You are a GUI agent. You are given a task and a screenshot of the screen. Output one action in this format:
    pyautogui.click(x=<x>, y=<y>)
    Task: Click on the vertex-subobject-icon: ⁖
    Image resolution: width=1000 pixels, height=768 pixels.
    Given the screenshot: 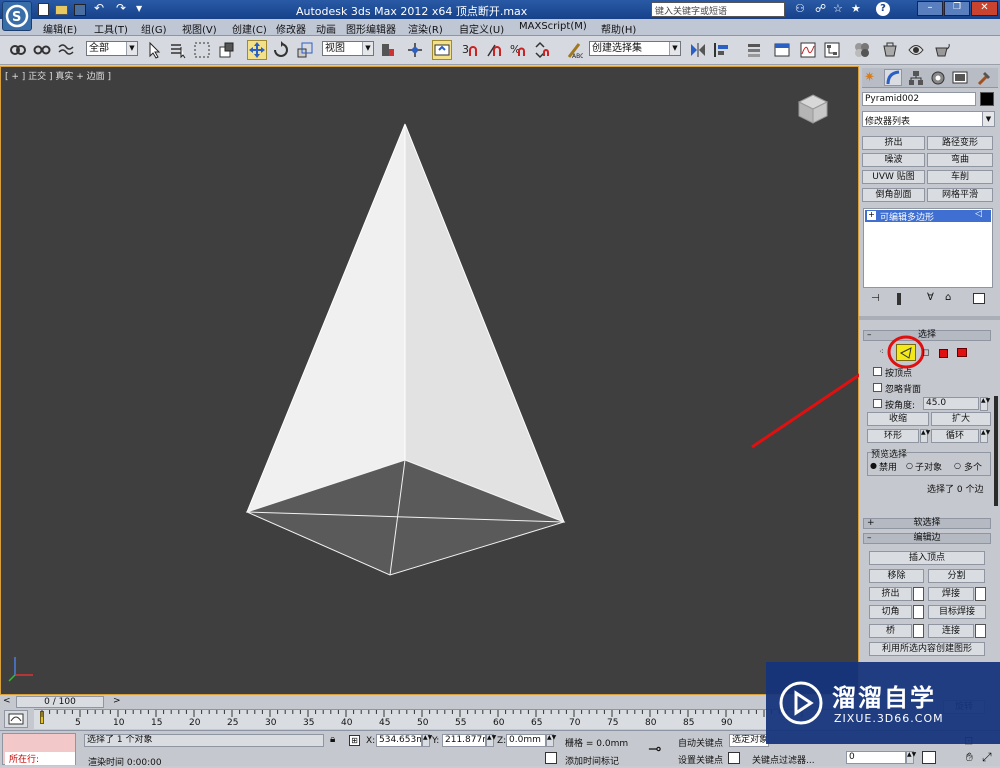 What is the action you would take?
    pyautogui.click(x=881, y=351)
    